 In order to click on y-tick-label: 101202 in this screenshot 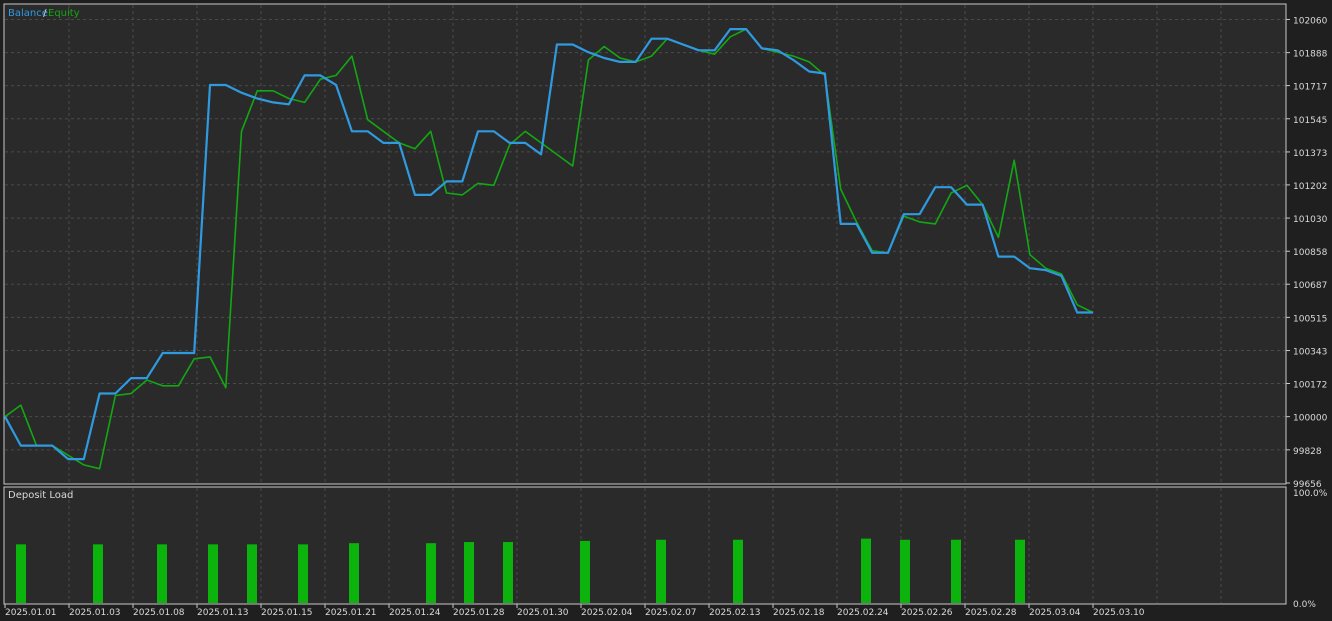, I will do `click(1310, 187)`.